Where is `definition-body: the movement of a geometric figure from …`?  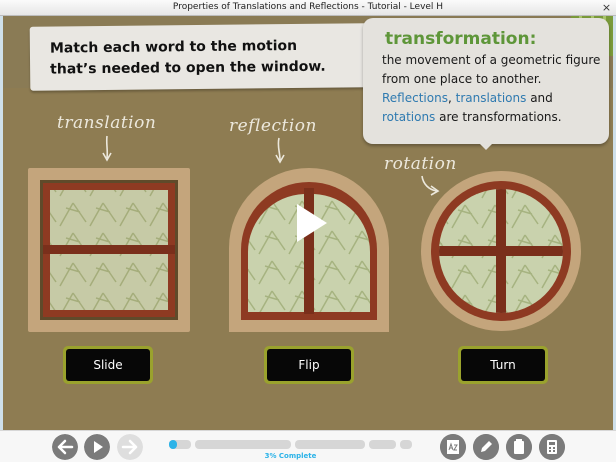 definition-body: the movement of a geometric figure from … is located at coordinates (493, 89).